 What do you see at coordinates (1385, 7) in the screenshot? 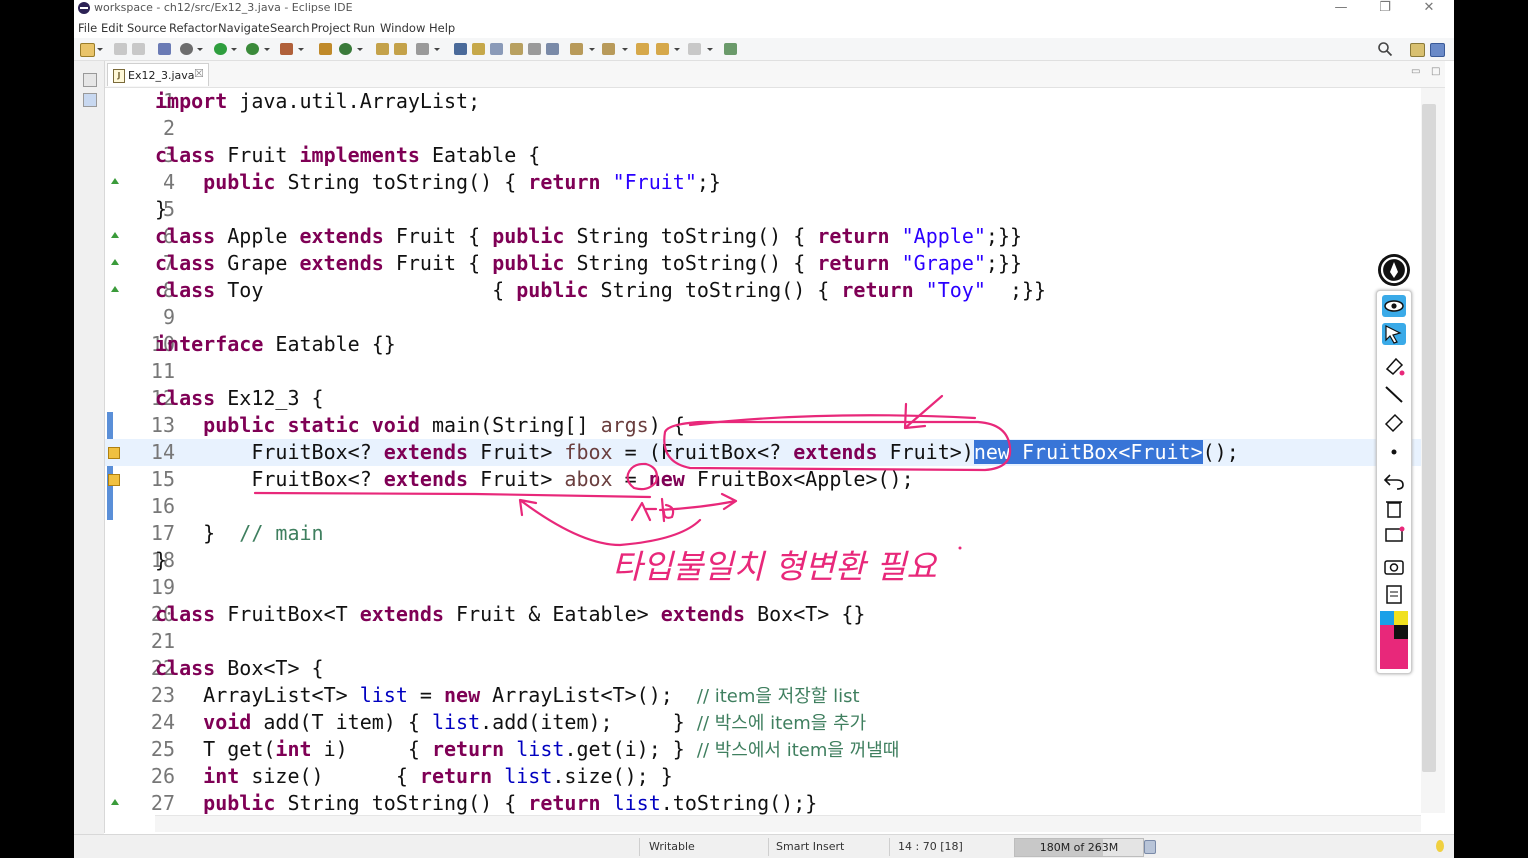
I see `maximize-button: ❐` at bounding box center [1385, 7].